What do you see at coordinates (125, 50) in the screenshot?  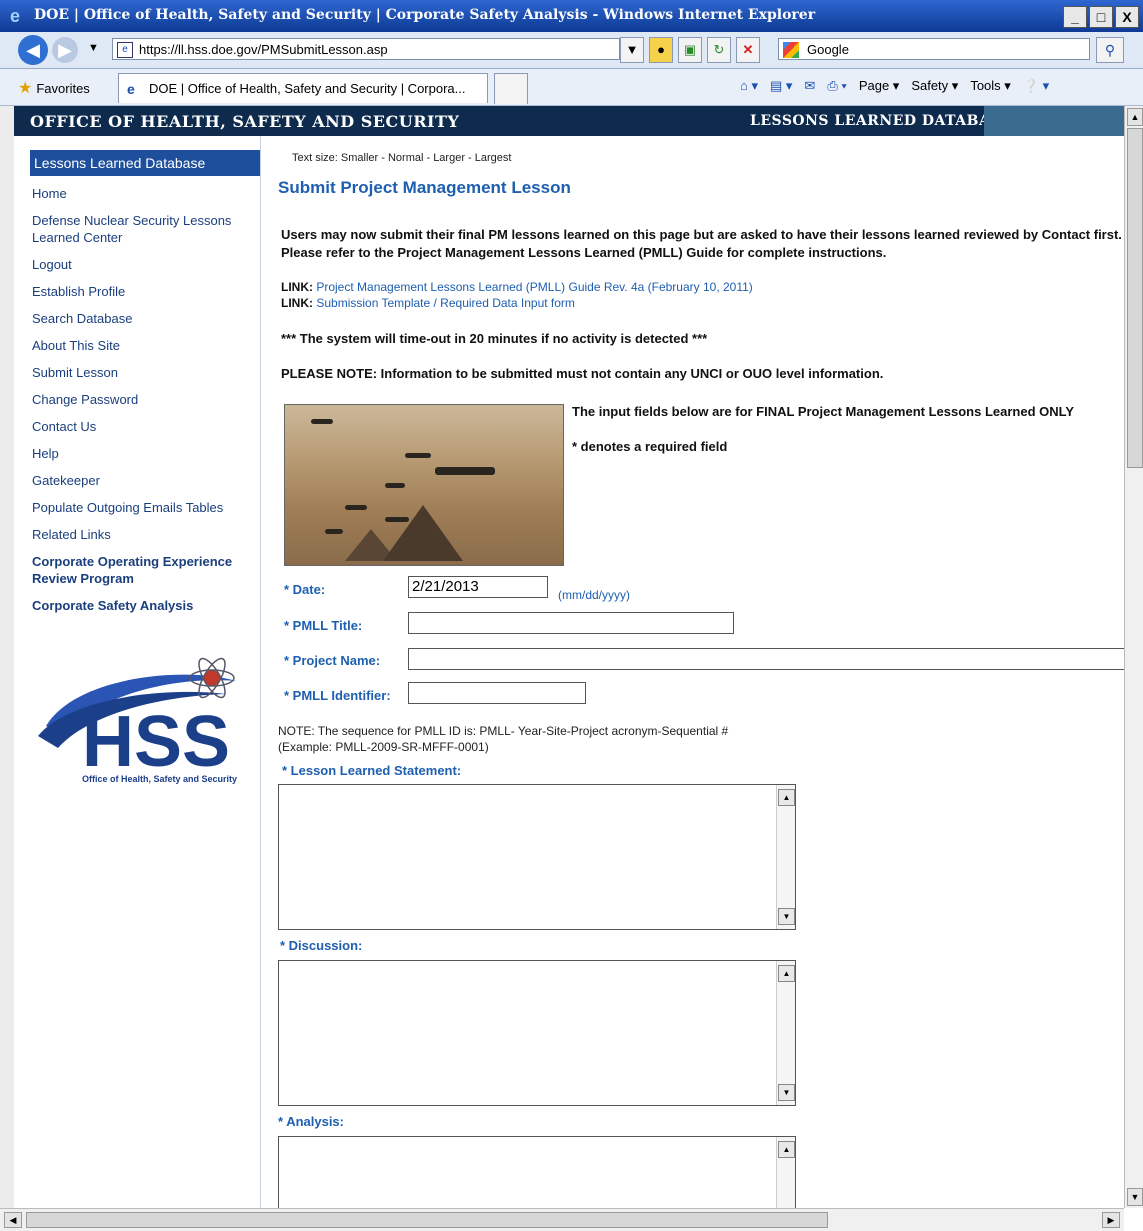 I see `page-icon: e` at bounding box center [125, 50].